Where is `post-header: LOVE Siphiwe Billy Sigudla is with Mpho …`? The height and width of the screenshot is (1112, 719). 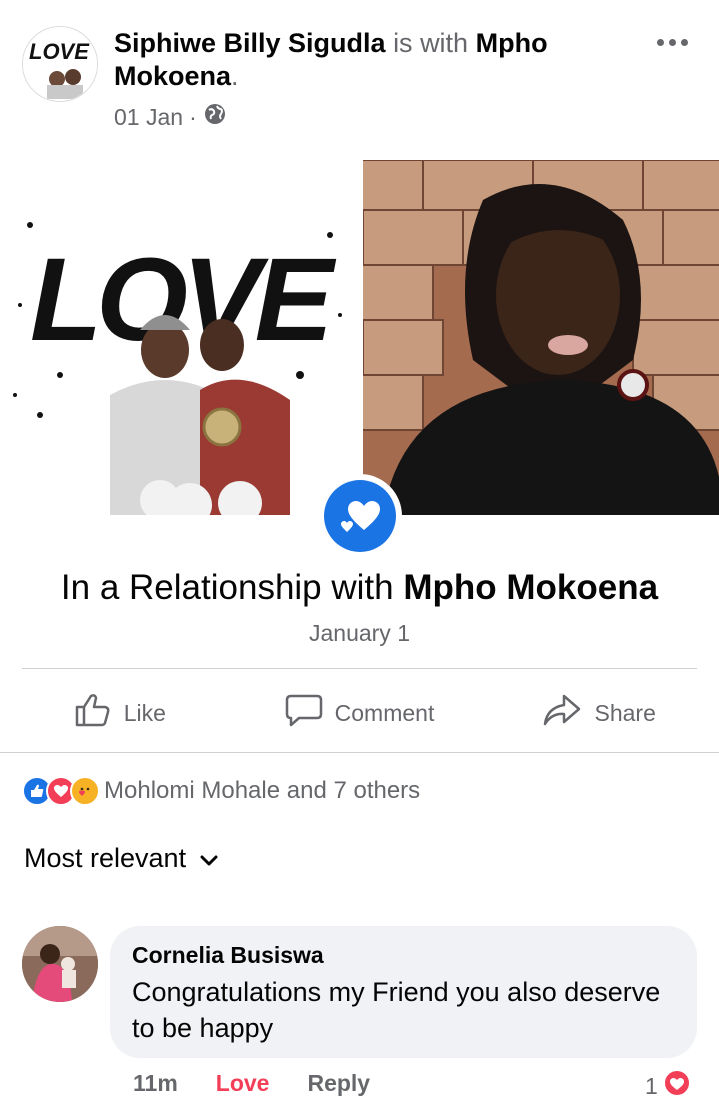
post-header: LOVE Siphiwe Billy Sigudla is with Mpho … is located at coordinates (359, 75).